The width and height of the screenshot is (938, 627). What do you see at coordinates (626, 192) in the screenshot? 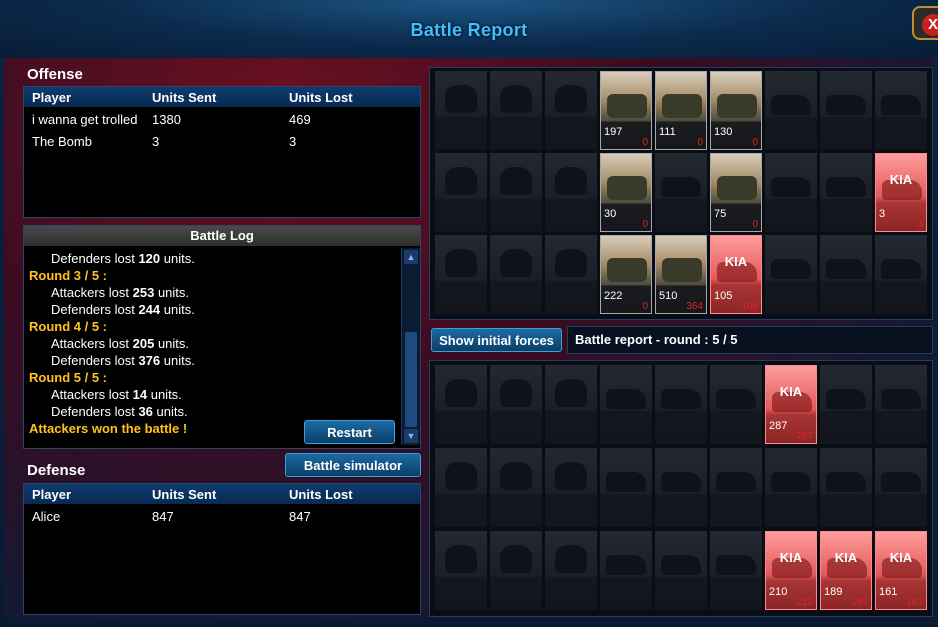
I see `unit-slot: 30 0` at bounding box center [626, 192].